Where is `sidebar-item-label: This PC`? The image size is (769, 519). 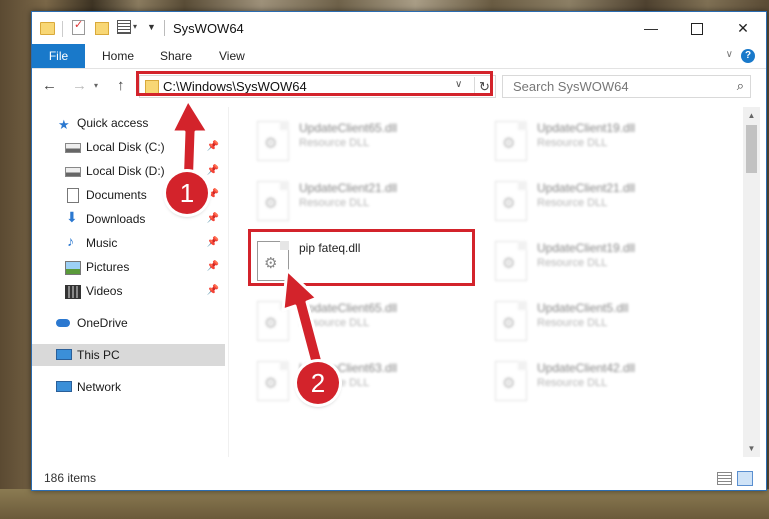 sidebar-item-label: This PC is located at coordinates (98, 355).